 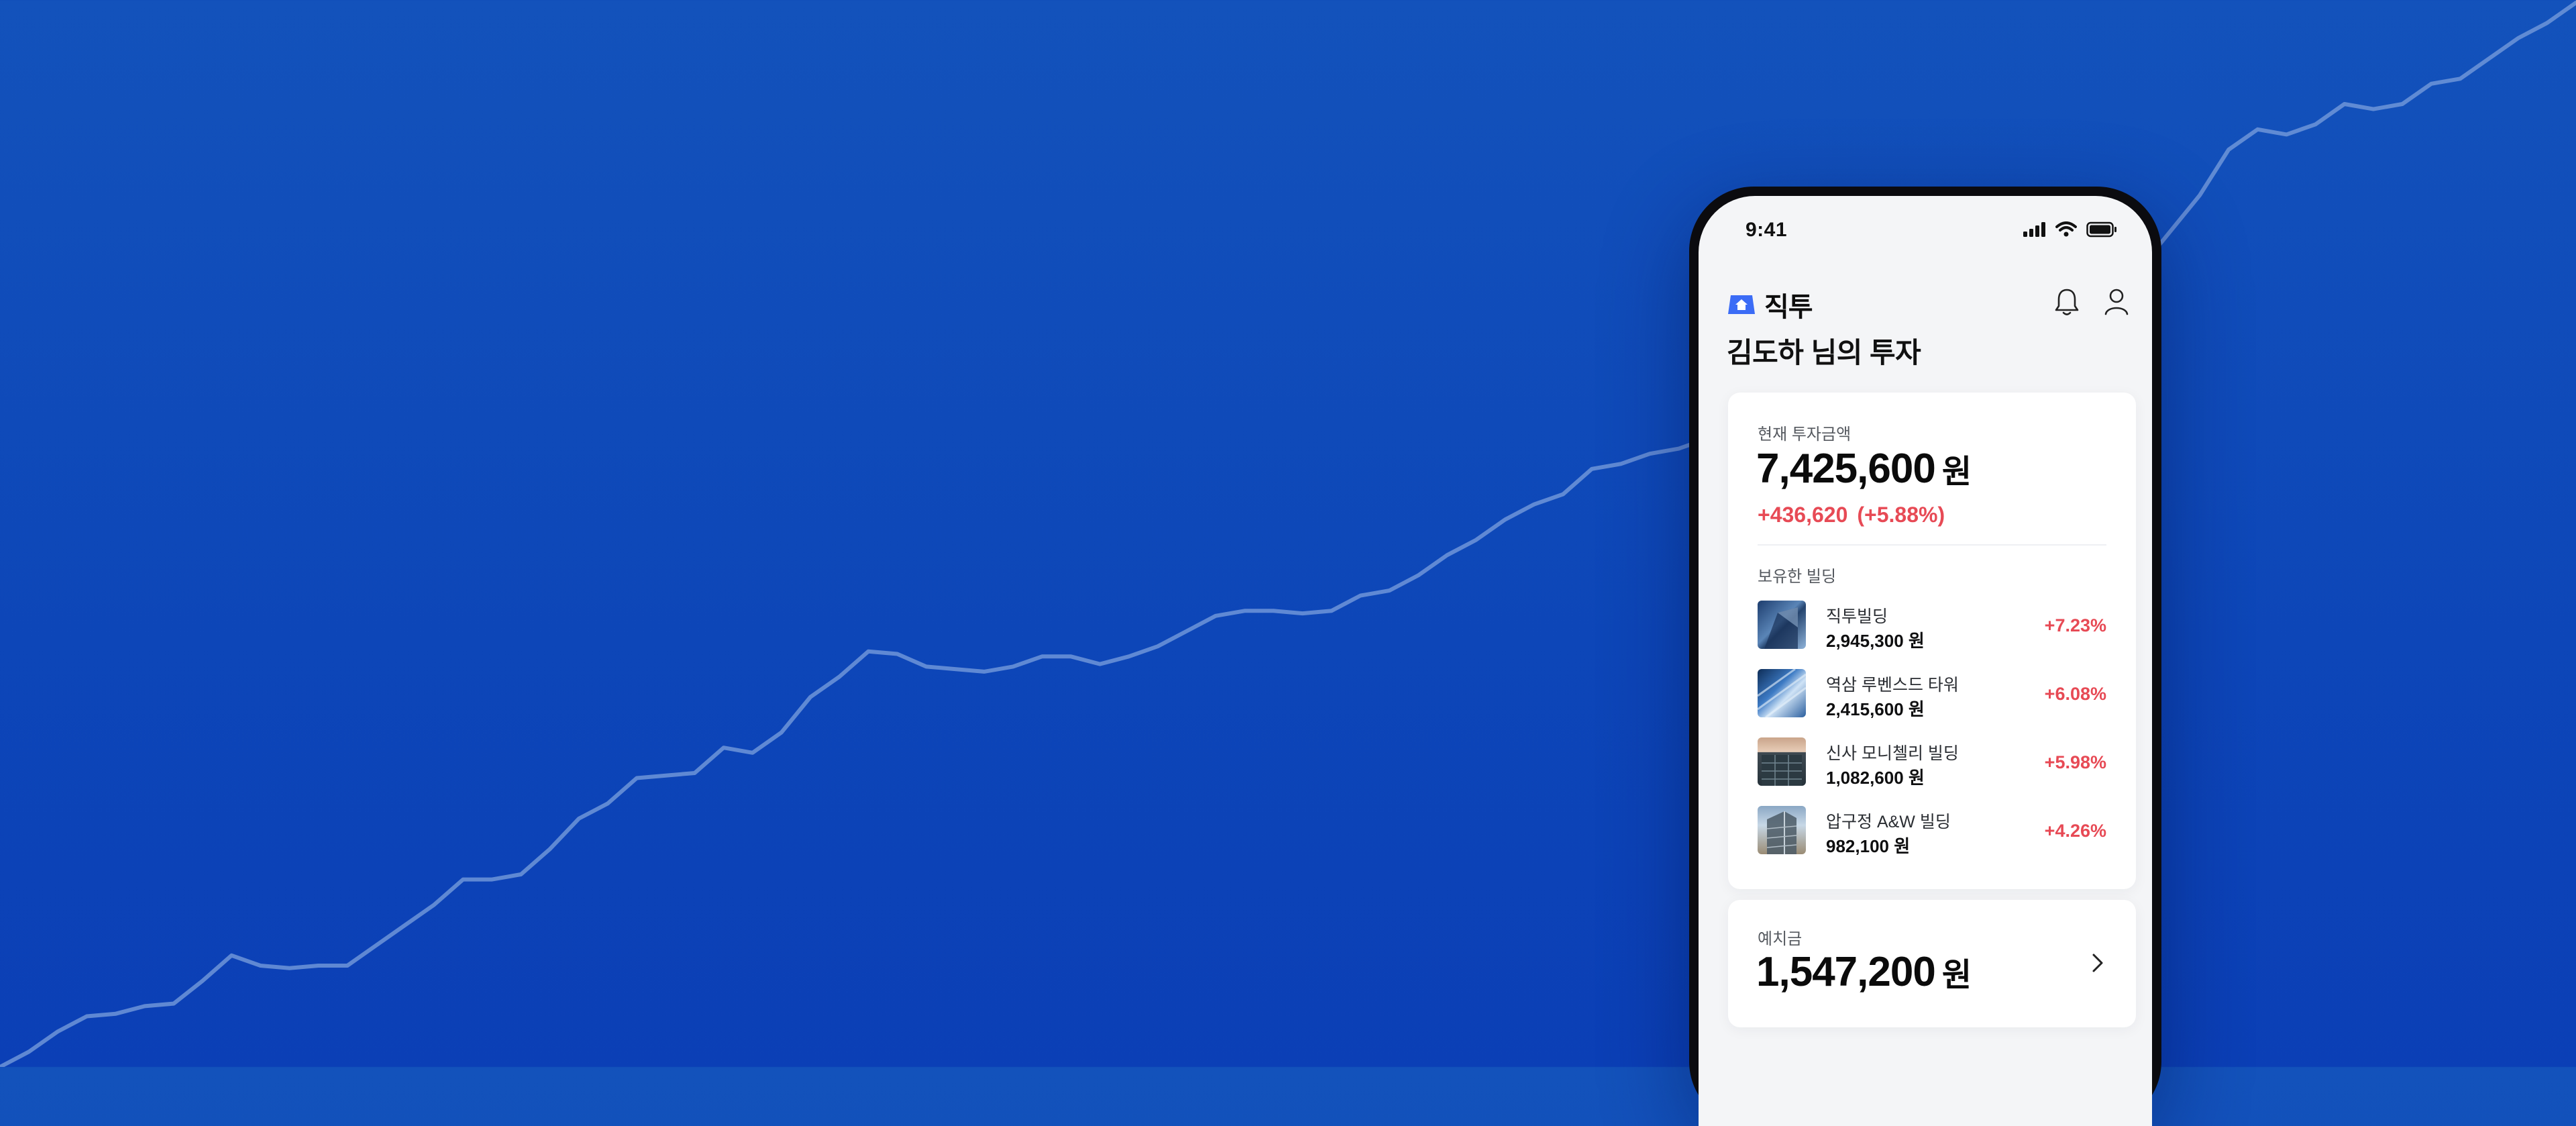 I want to click on building-row: 신사 모니첼리 빌딩 1,082,600 원 +5.98%, so click(x=1932, y=772).